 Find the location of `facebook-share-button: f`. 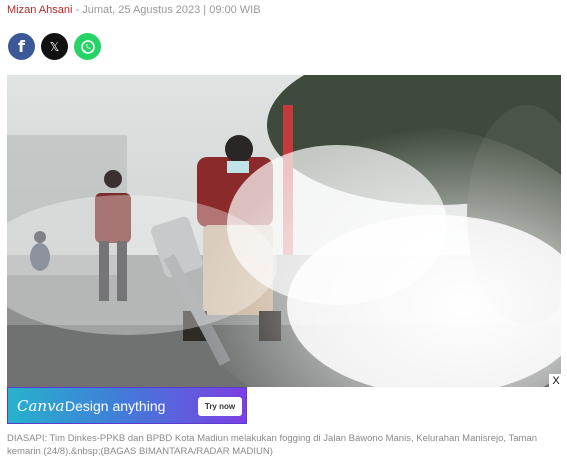

facebook-share-button: f is located at coordinates (21, 46).